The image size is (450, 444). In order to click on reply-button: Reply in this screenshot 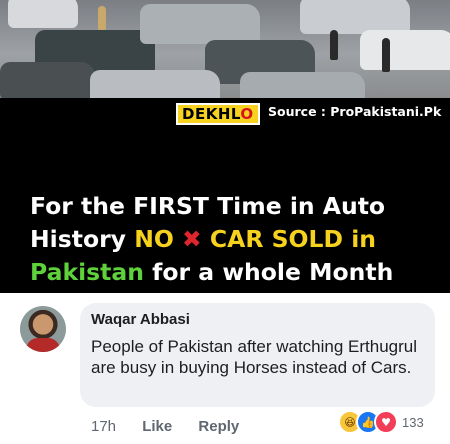, I will do `click(218, 426)`.